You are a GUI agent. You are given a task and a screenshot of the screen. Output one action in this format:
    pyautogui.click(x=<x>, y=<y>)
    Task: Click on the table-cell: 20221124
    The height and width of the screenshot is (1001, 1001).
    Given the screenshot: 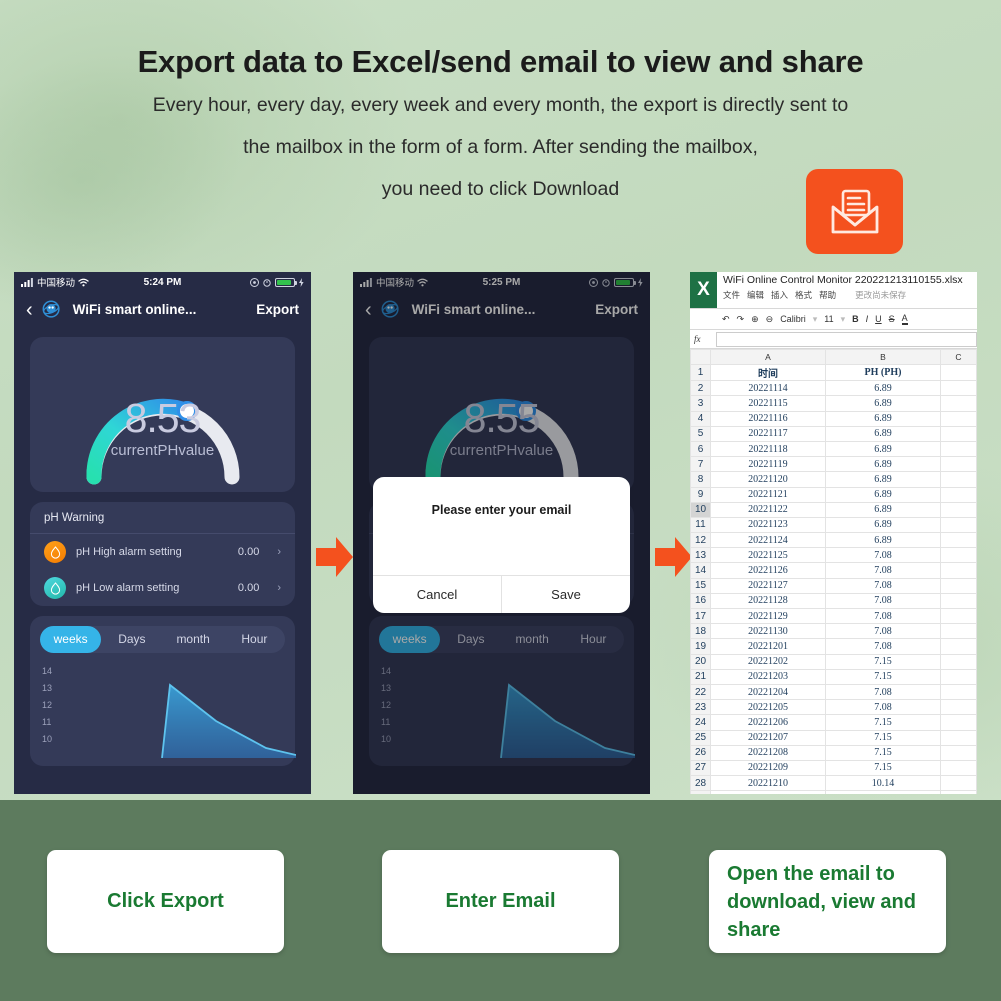 What is the action you would take?
    pyautogui.click(x=768, y=540)
    